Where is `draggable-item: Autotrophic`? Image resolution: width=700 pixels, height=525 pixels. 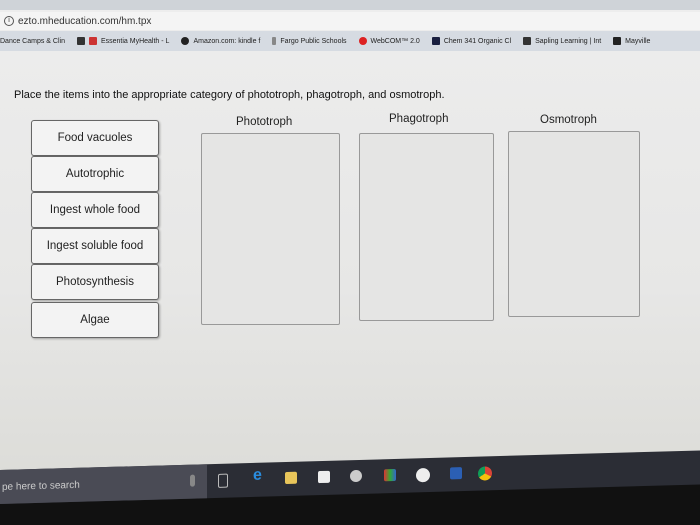
draggable-item: Autotrophic is located at coordinates (95, 174).